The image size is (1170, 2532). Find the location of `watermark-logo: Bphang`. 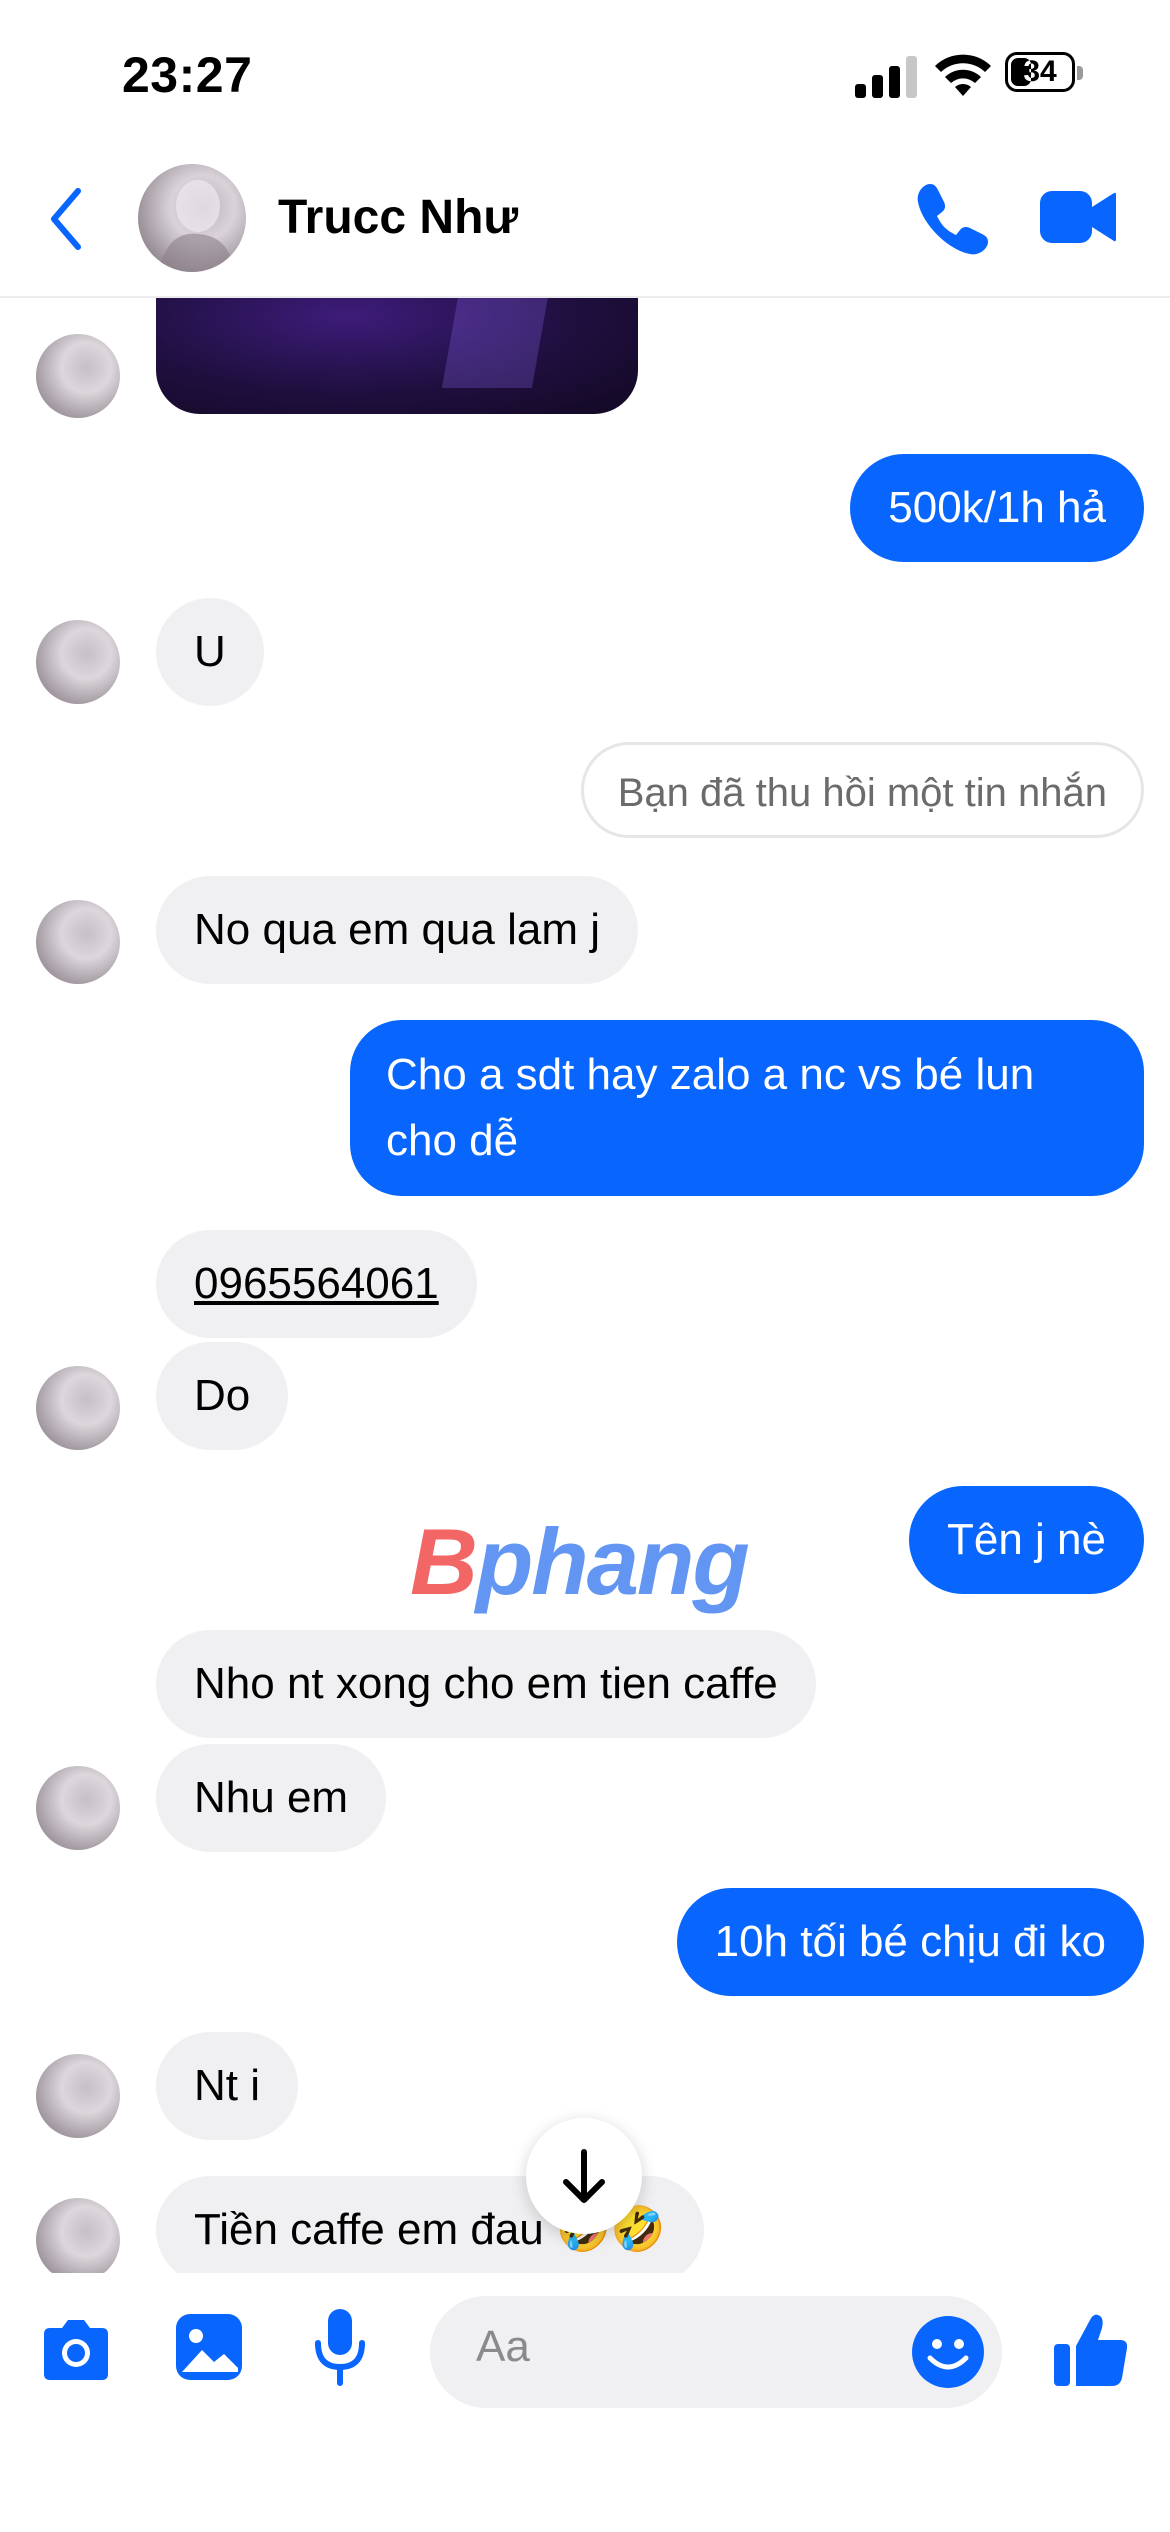

watermark-logo: Bphang is located at coordinates (580, 1561).